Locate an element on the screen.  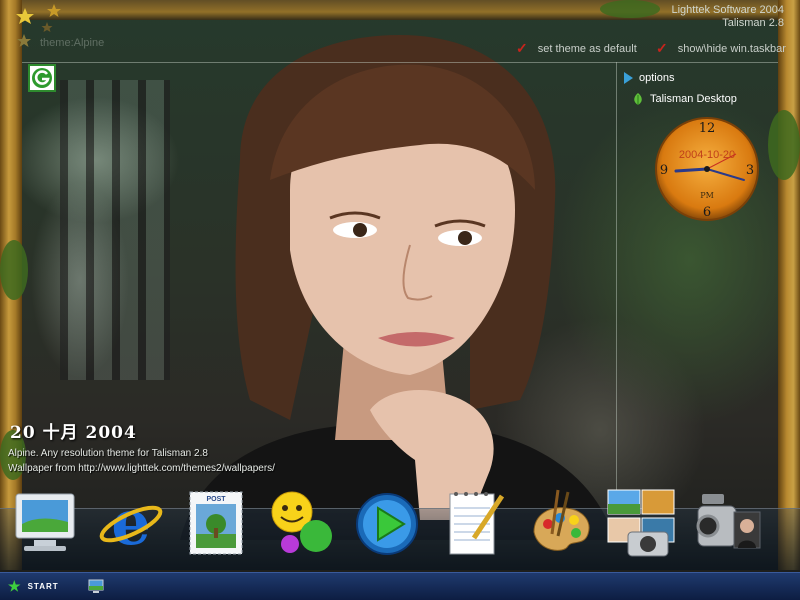
mail-stamp-icon: POST is located at coordinates (217, 524).